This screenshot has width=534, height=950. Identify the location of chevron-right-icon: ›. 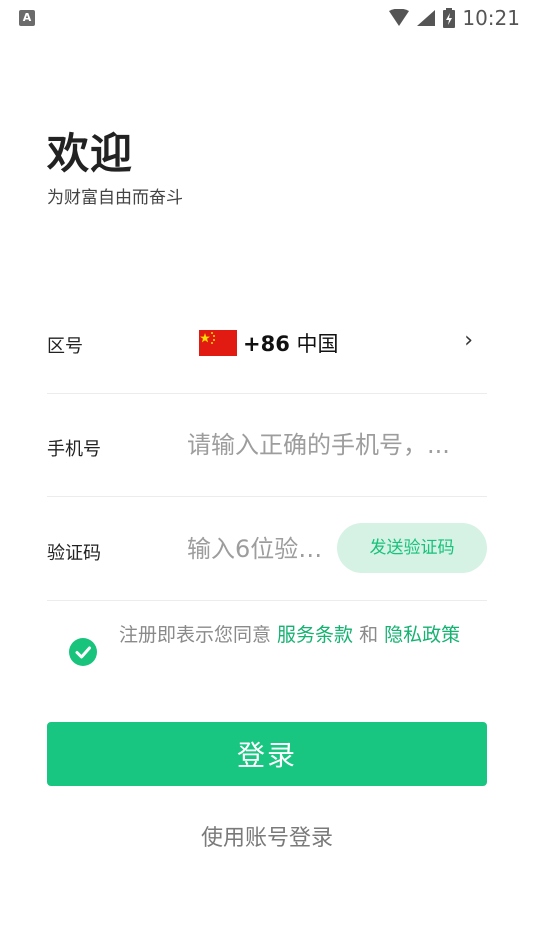
(468, 340).